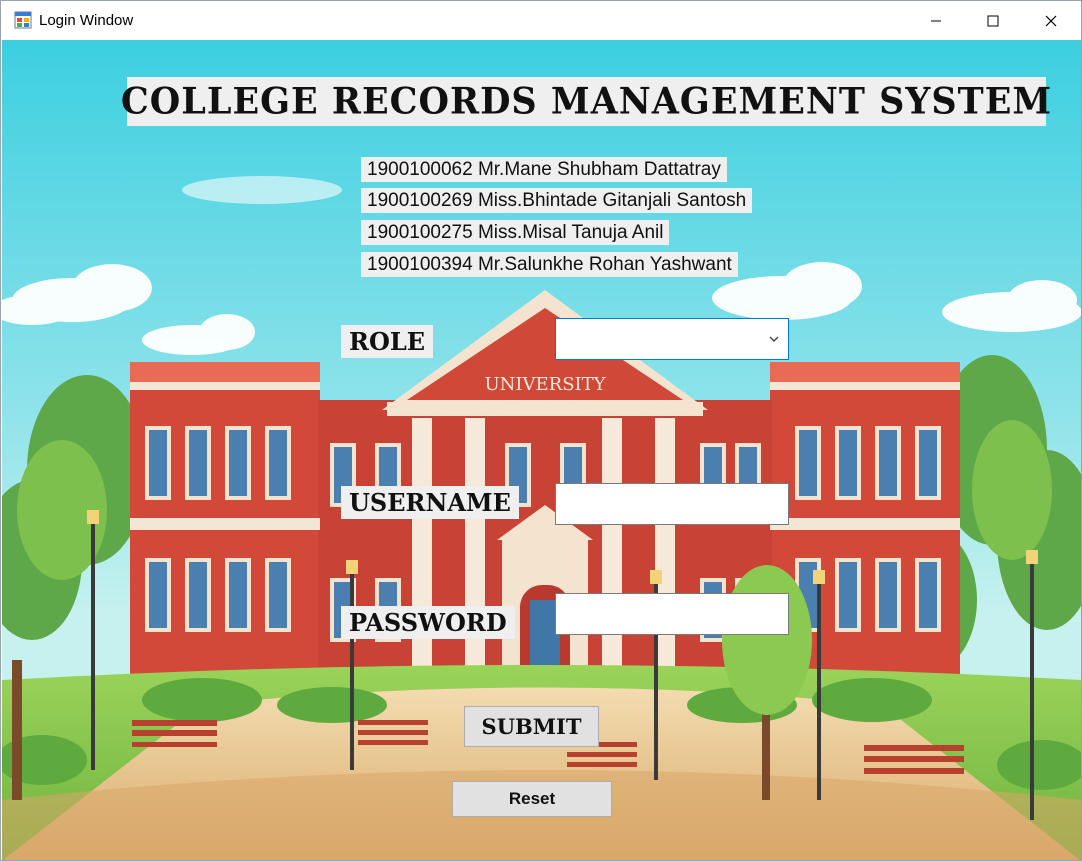 This screenshot has height=861, width=1082. I want to click on page-title-box: COLLEGE RECORDS MANAGEMENT SYSTEM, so click(586, 101).